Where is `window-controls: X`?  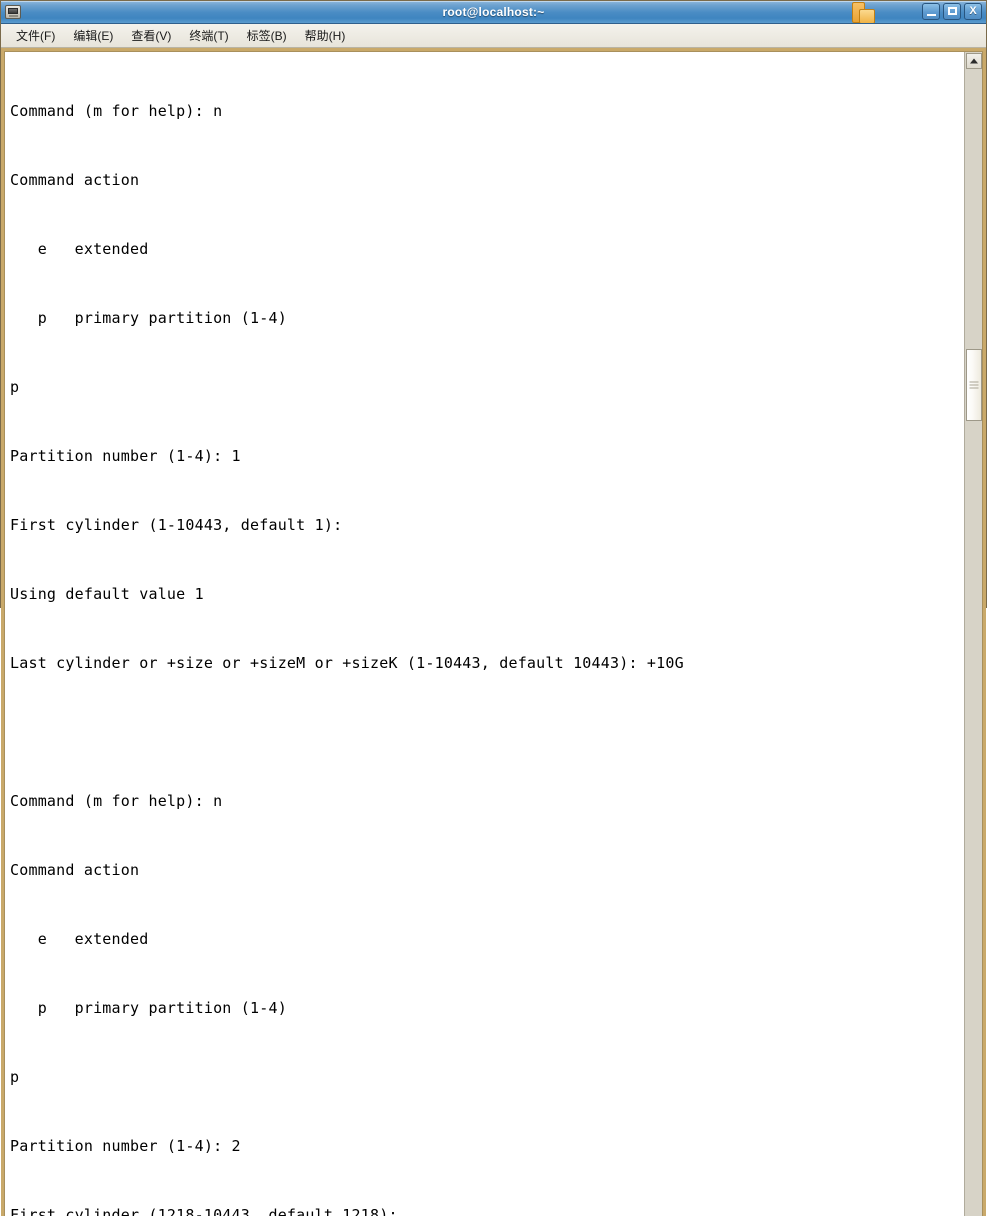 window-controls: X is located at coordinates (952, 11).